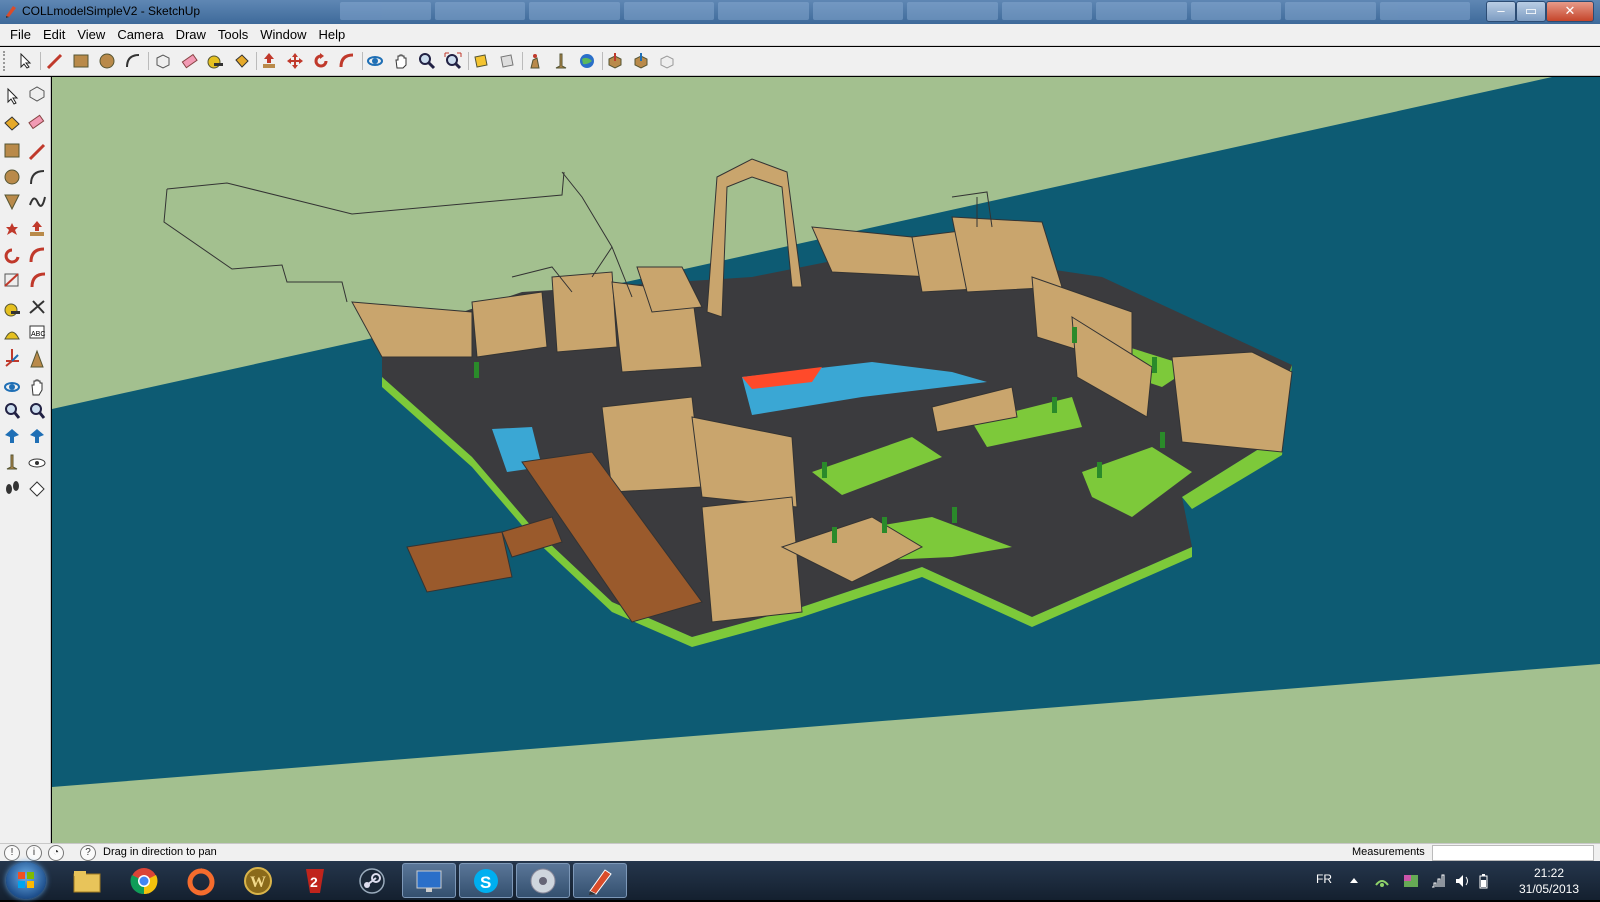 This screenshot has width=1600, height=902. What do you see at coordinates (6, 61) in the screenshot?
I see `toolbar-grip` at bounding box center [6, 61].